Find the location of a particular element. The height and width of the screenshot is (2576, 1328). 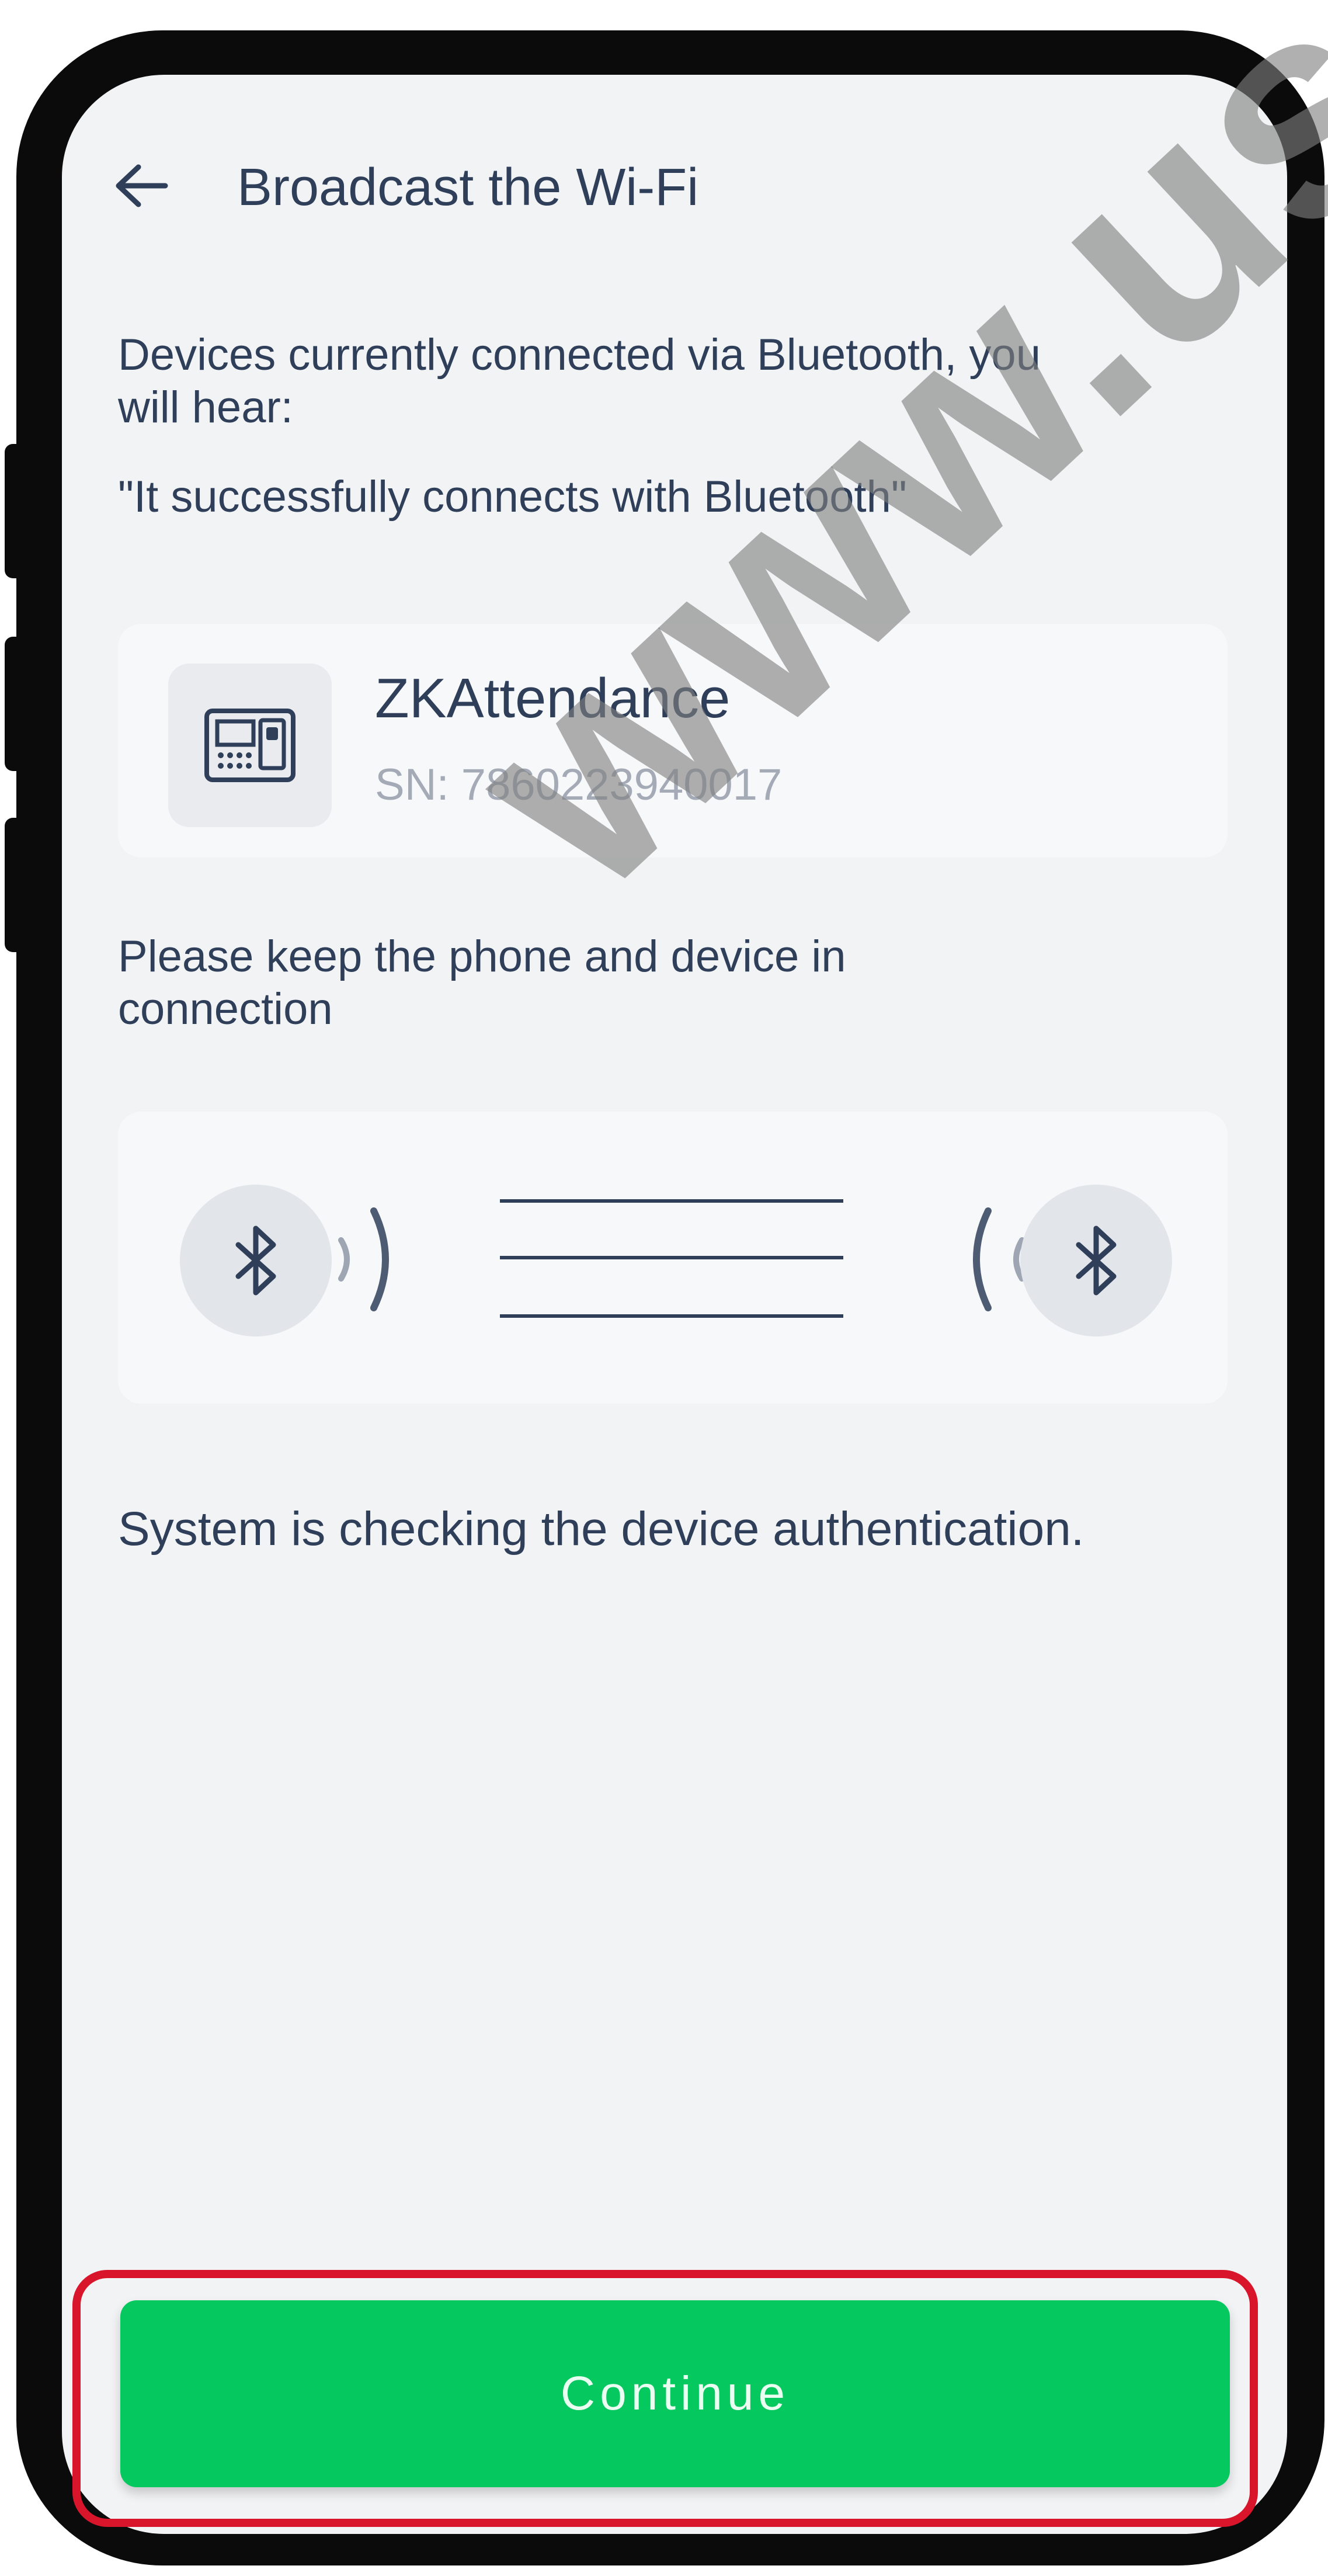

attendance-terminal-icon is located at coordinates (250, 745).